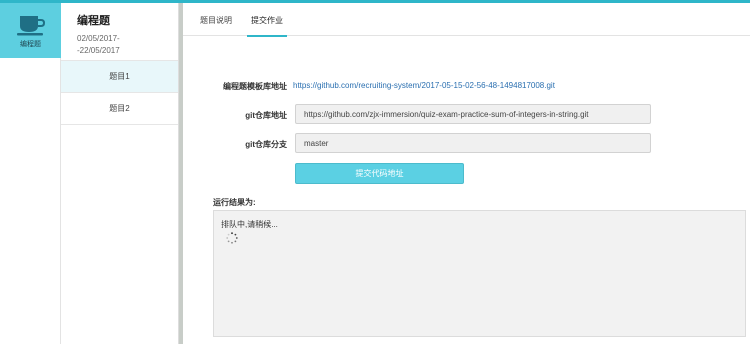  What do you see at coordinates (98, 44) in the screenshot?
I see `assignment-dates: 02/05/2017- -22/05/2017` at bounding box center [98, 44].